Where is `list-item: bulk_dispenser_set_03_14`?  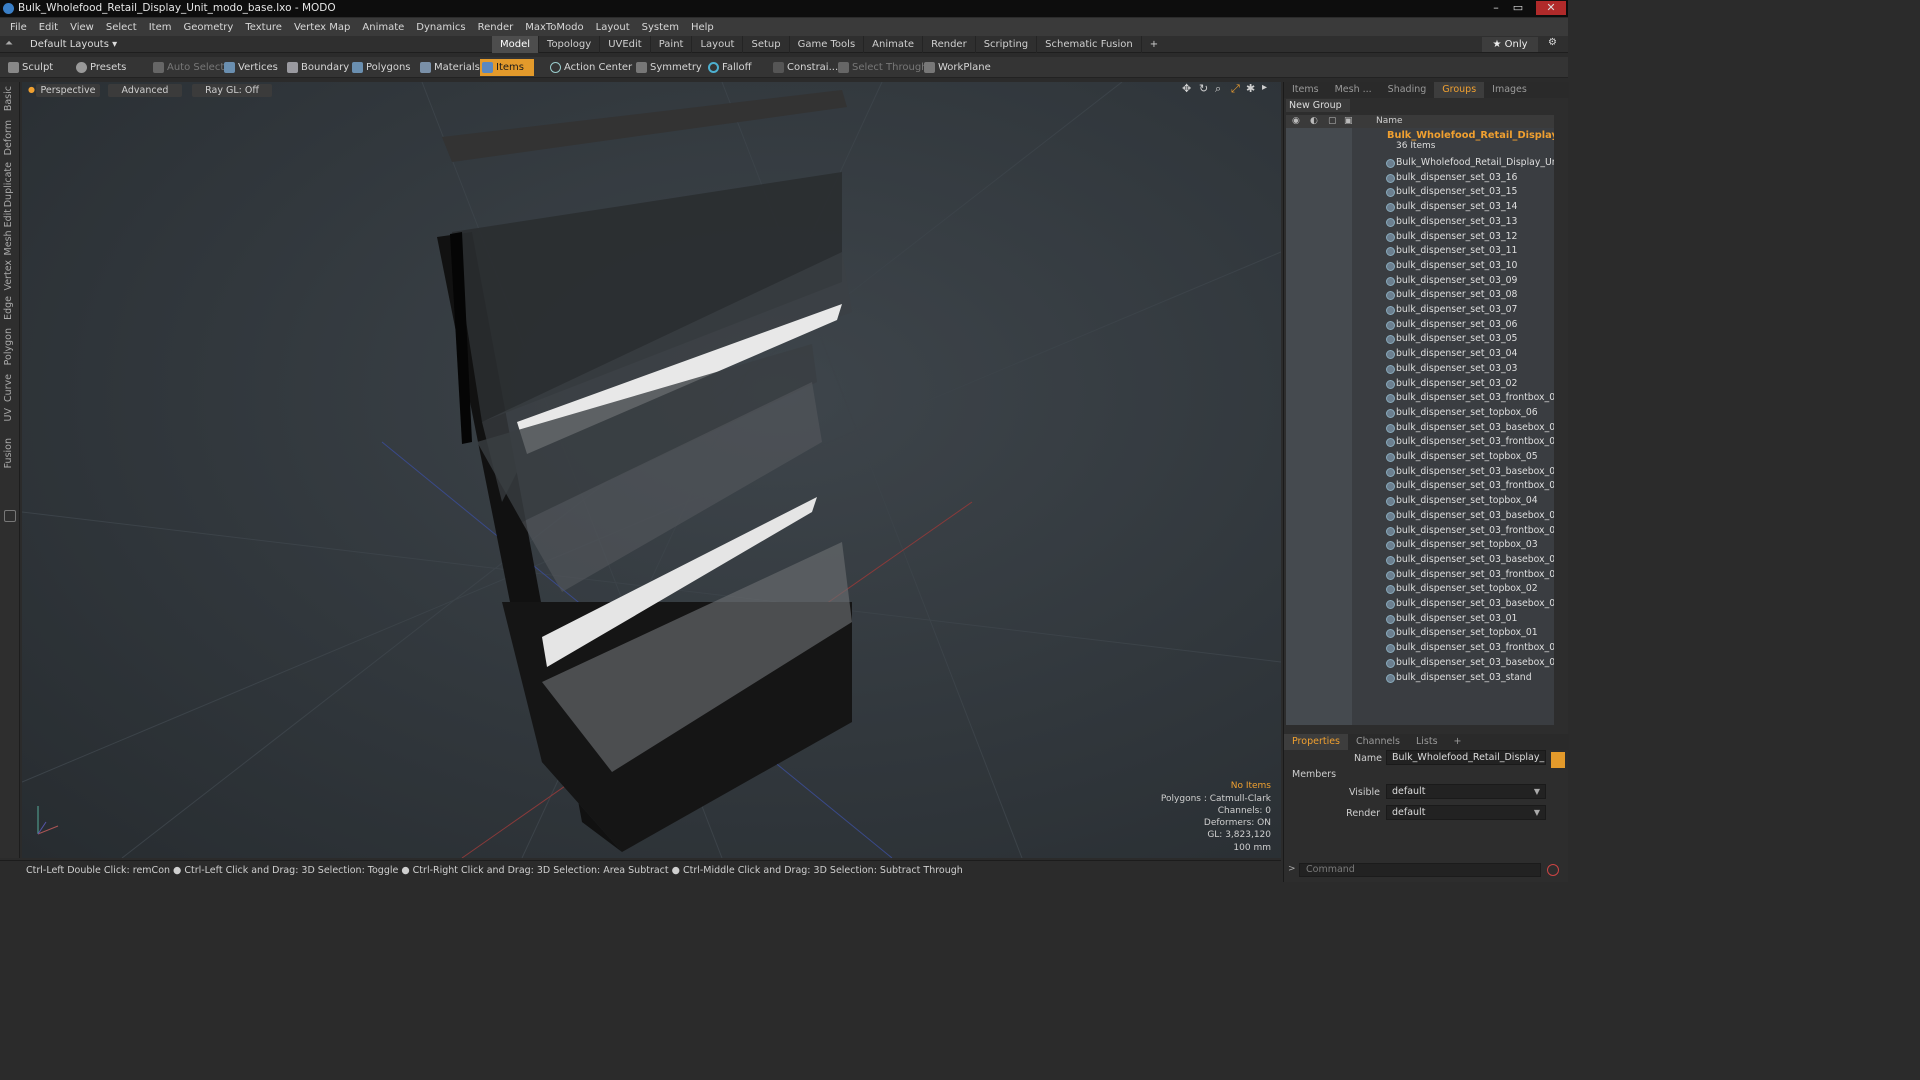
list-item: bulk_dispenser_set_03_14 is located at coordinates (1420, 207).